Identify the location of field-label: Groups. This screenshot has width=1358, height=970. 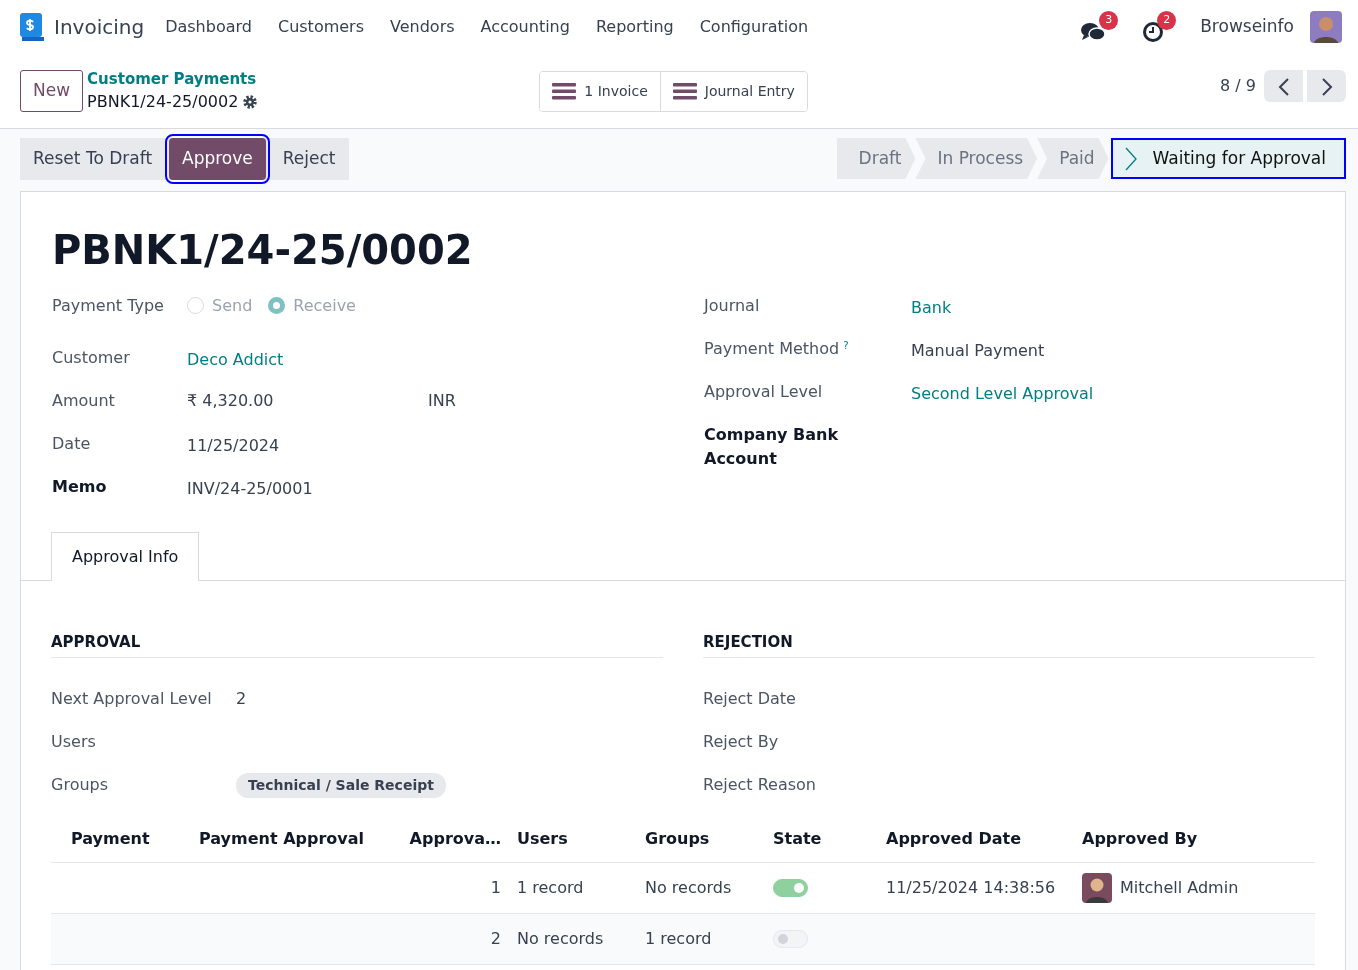
(80, 785).